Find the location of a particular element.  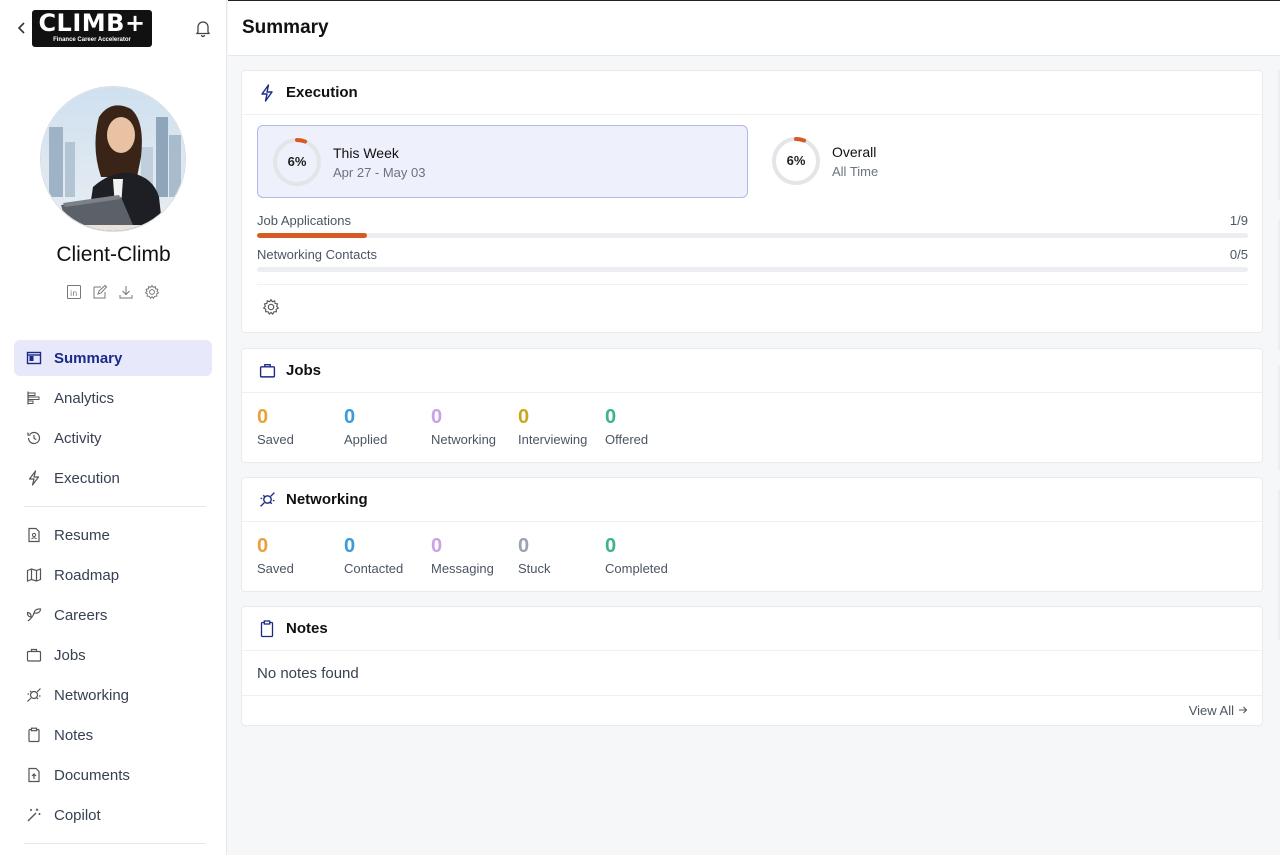

overall-summary: 6% Overall All Time is located at coordinates (907, 161).